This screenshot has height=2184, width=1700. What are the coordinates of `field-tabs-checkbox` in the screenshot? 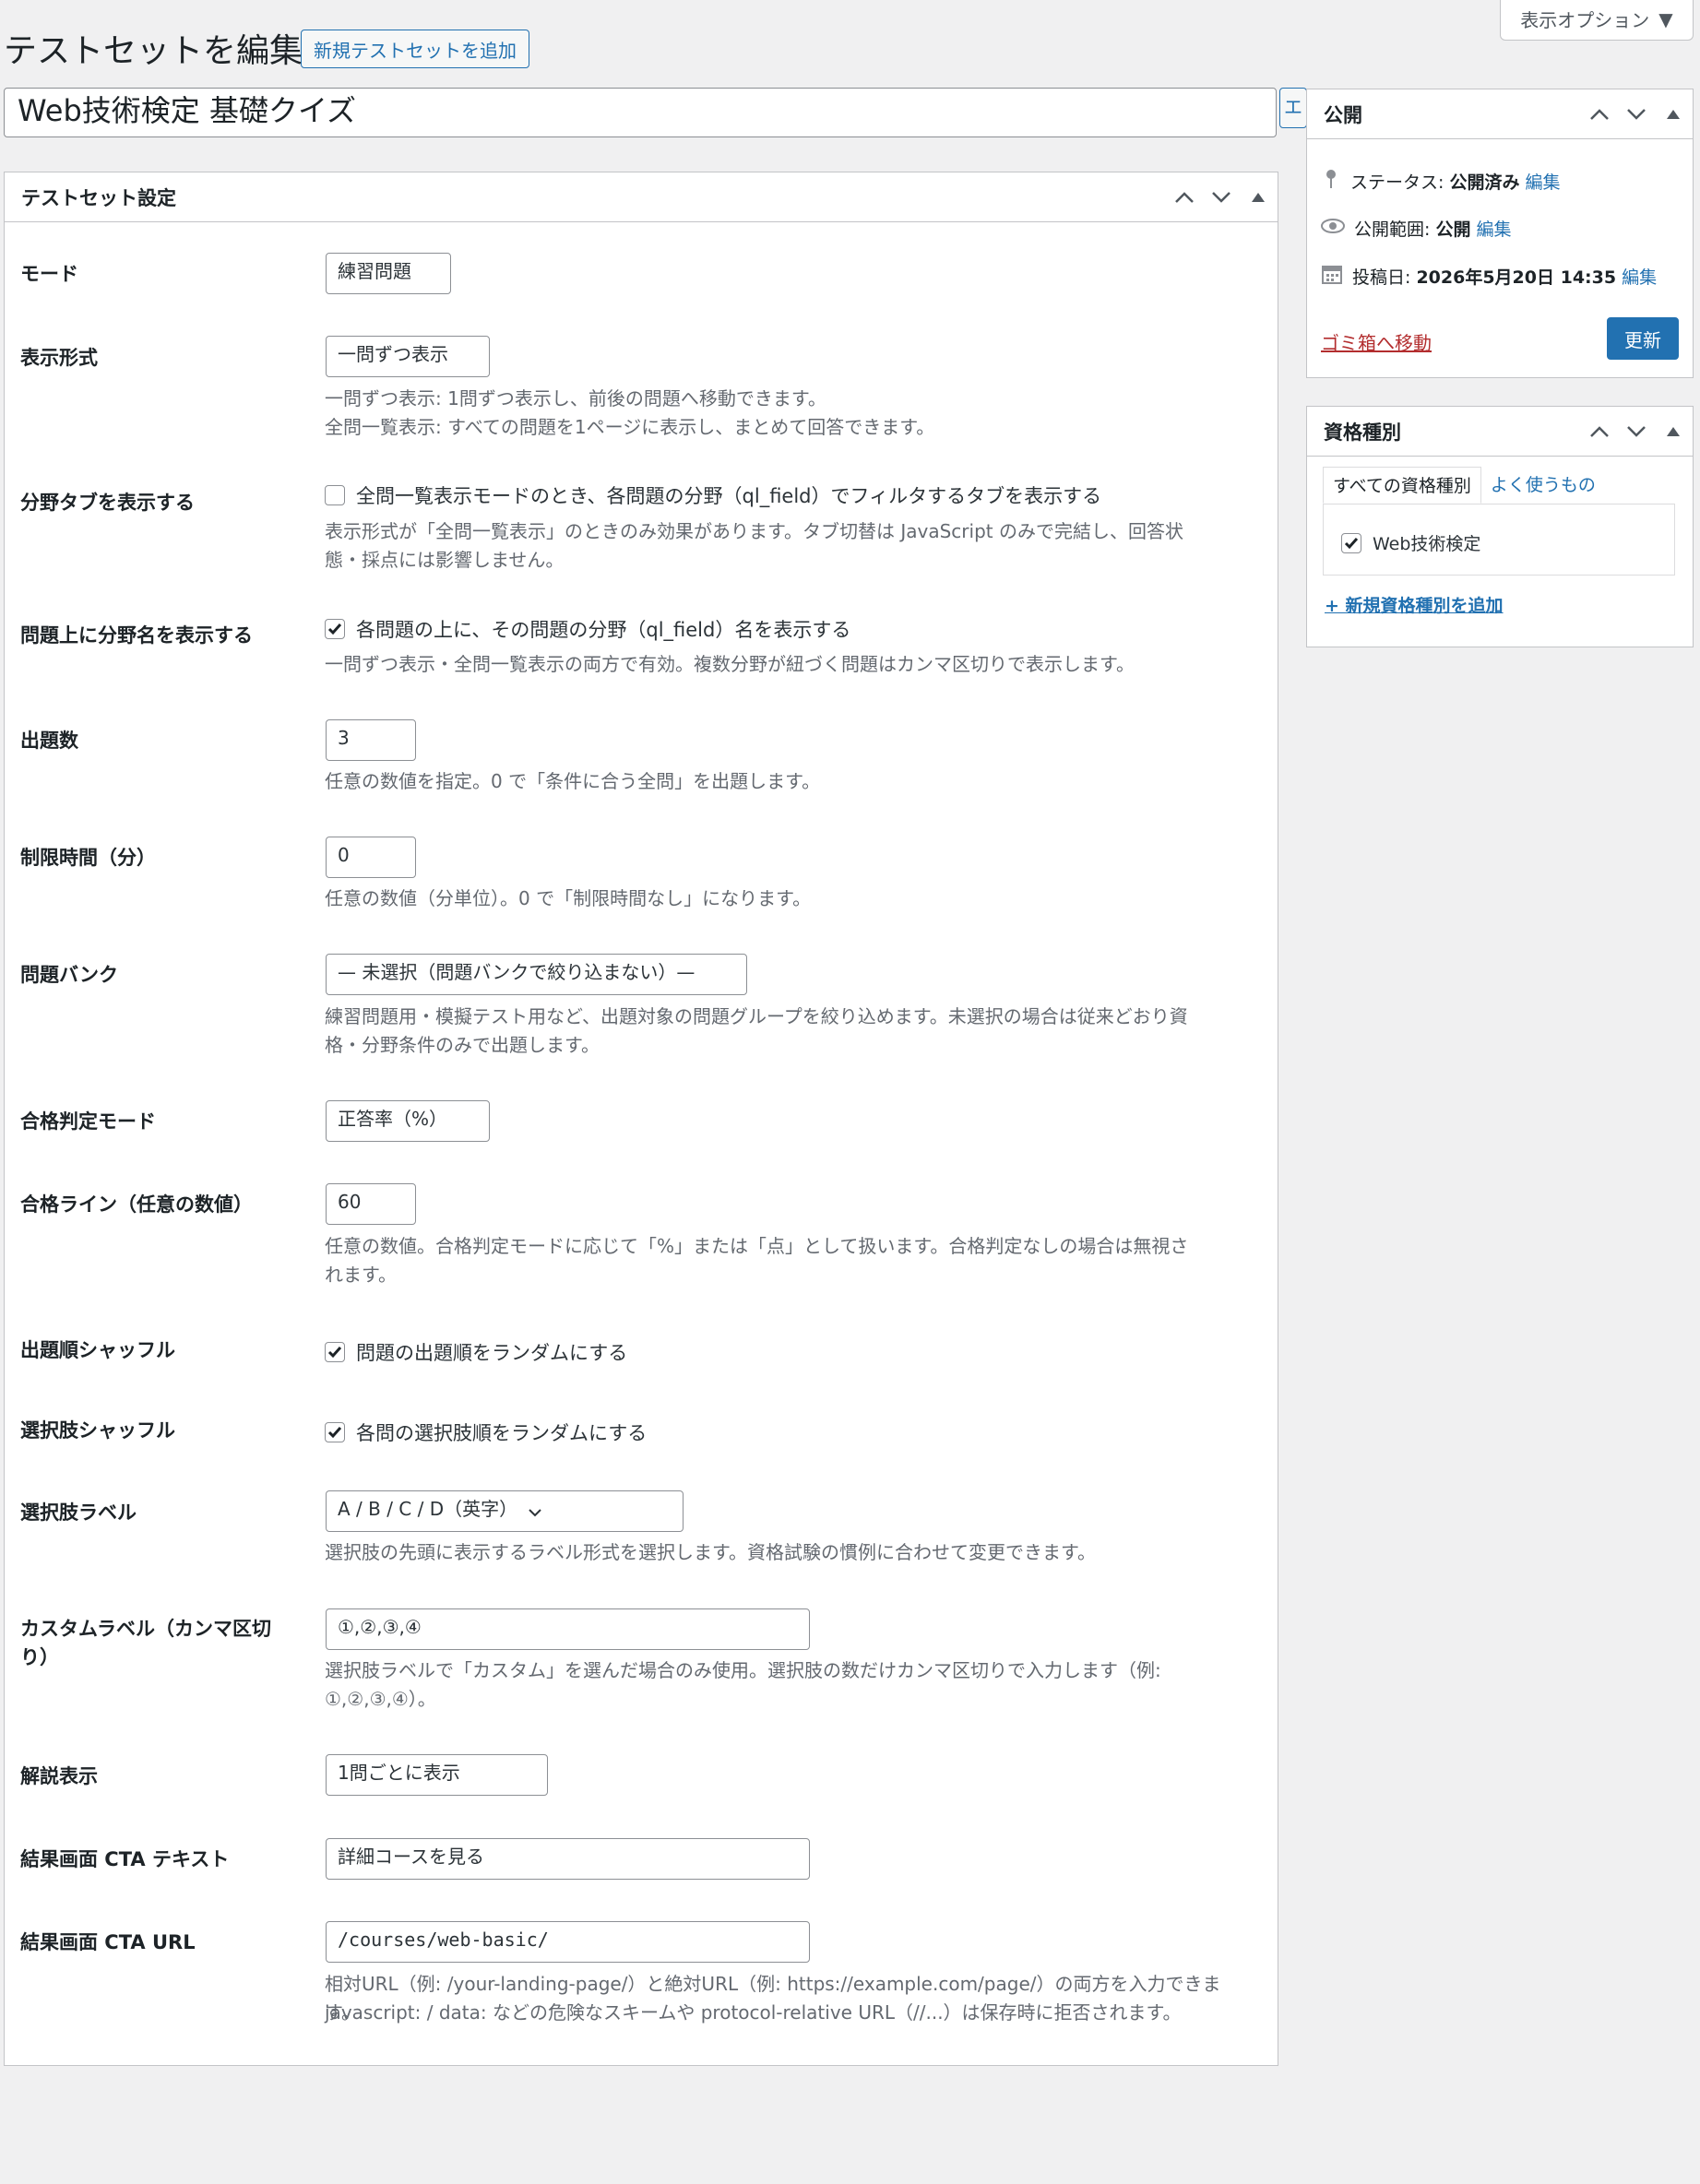 It's located at (335, 495).